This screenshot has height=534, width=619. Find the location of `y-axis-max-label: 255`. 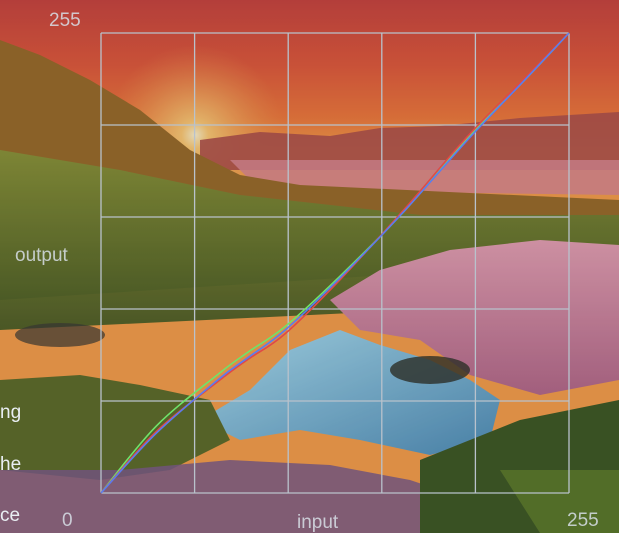

y-axis-max-label: 255 is located at coordinates (65, 20).